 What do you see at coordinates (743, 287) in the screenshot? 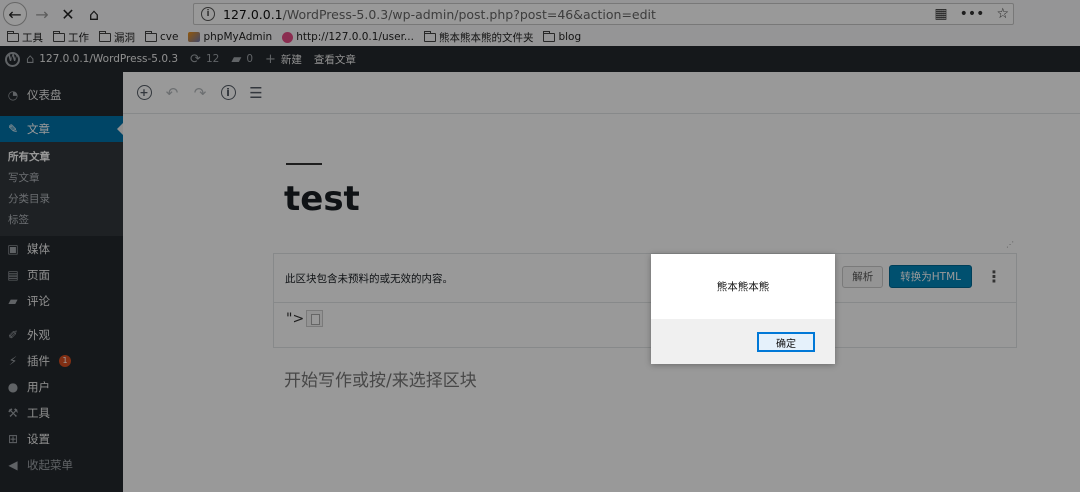
I see `alert-message: 熊本熊本熊` at bounding box center [743, 287].